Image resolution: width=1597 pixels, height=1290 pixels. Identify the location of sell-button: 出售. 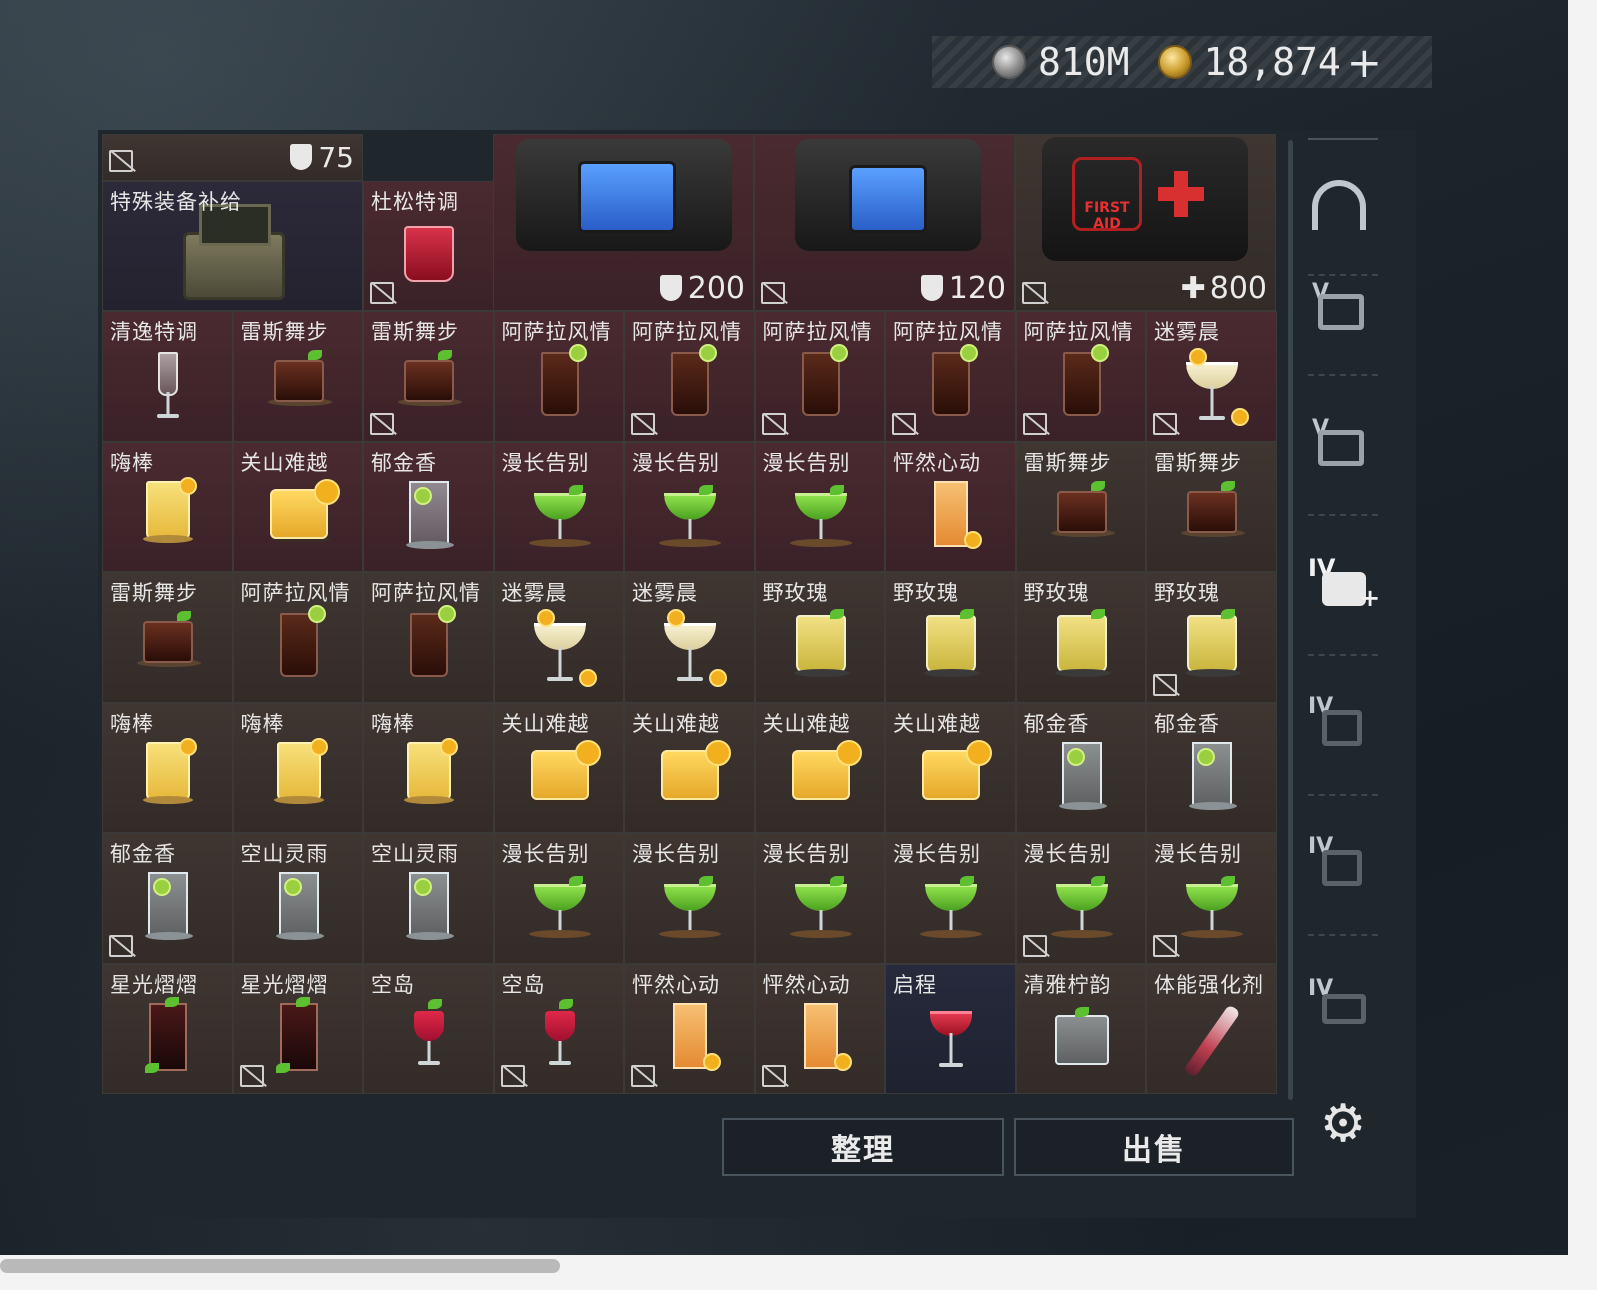
(1154, 1147).